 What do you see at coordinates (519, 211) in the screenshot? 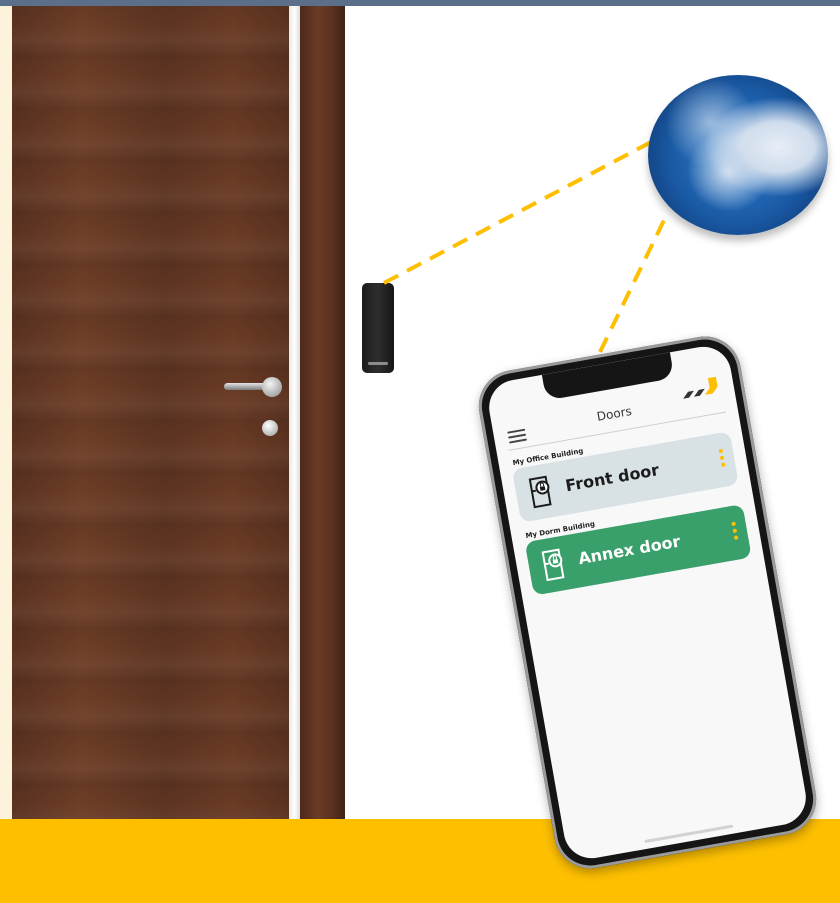
I see `reader-globe-link` at bounding box center [519, 211].